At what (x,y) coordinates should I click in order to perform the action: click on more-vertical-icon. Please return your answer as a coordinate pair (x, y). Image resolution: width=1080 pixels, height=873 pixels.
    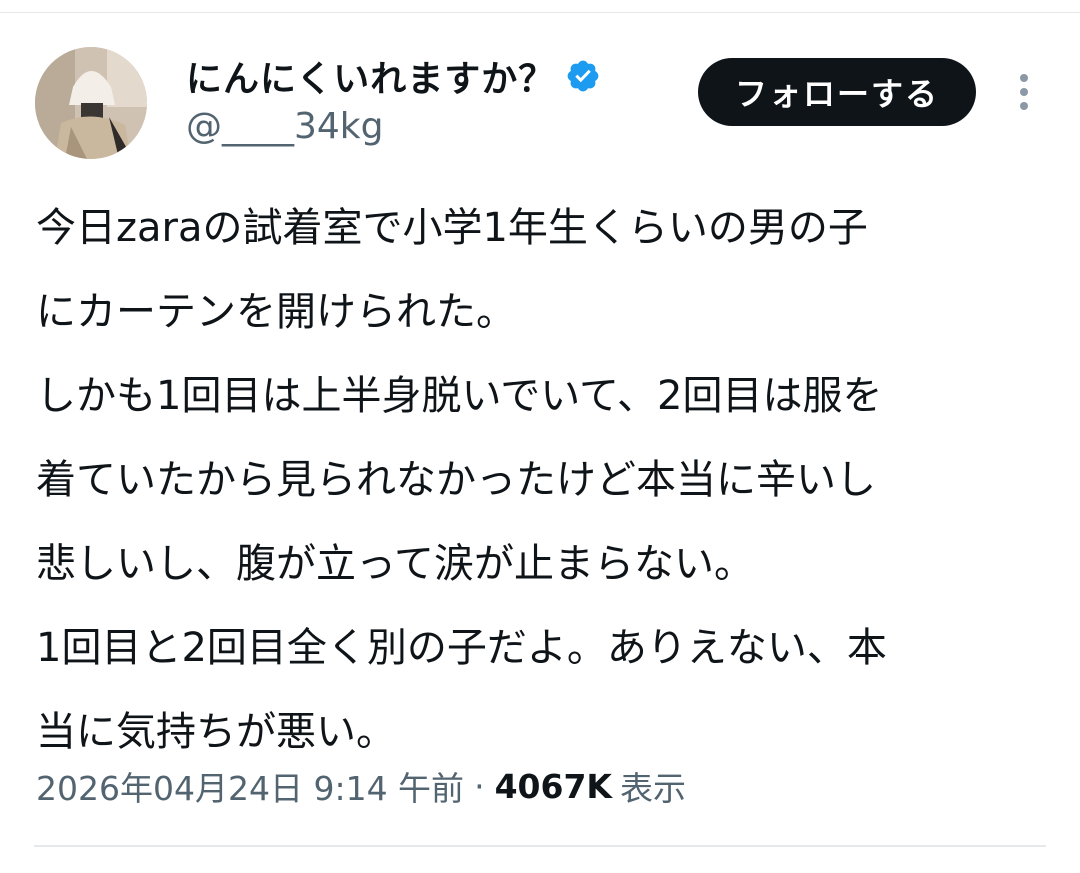
    Looking at the image, I should click on (1024, 92).